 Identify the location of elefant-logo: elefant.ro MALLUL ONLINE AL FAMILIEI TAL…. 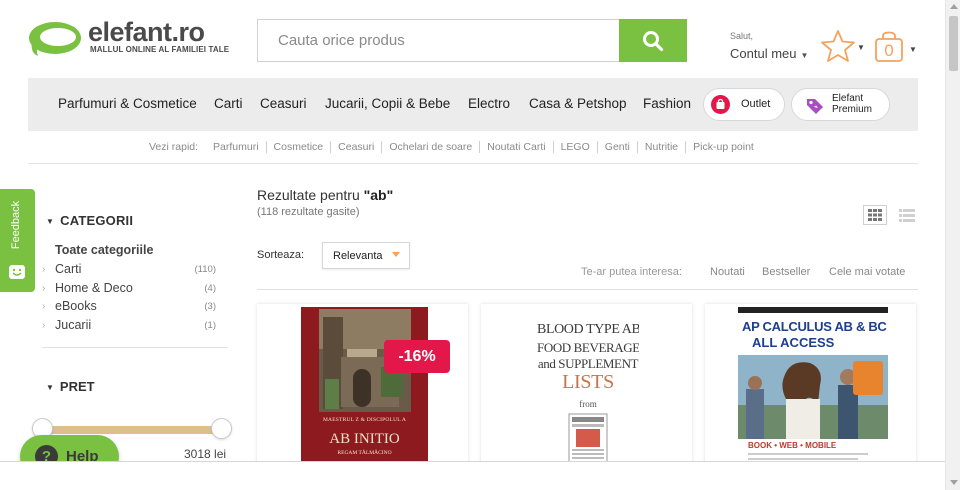
(130, 38).